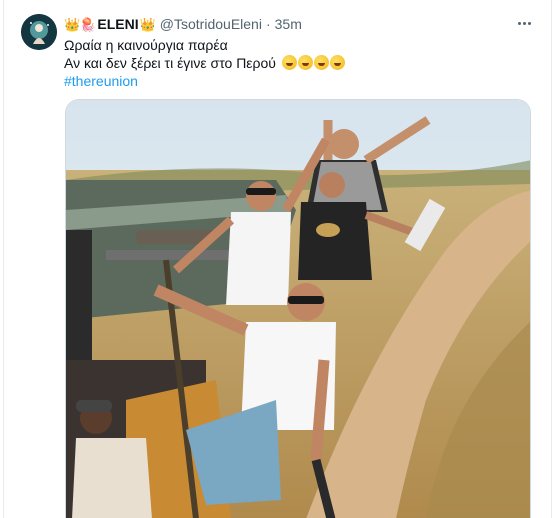  What do you see at coordinates (313, 62) in the screenshot?
I see `laughing-emoji-icon` at bounding box center [313, 62].